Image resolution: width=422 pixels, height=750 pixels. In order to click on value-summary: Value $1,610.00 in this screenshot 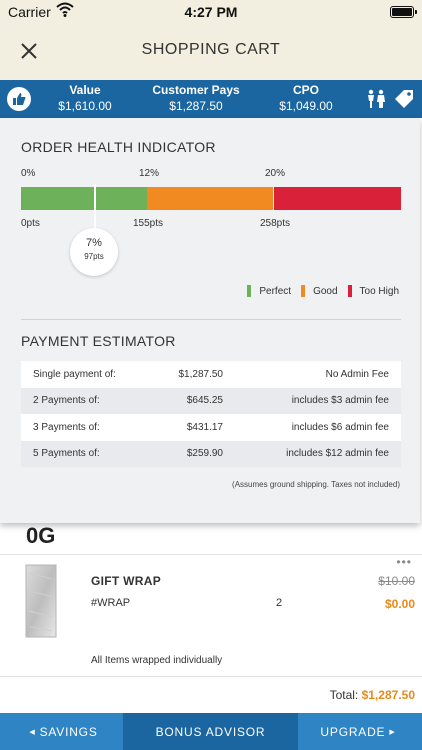, I will do `click(85, 98)`.